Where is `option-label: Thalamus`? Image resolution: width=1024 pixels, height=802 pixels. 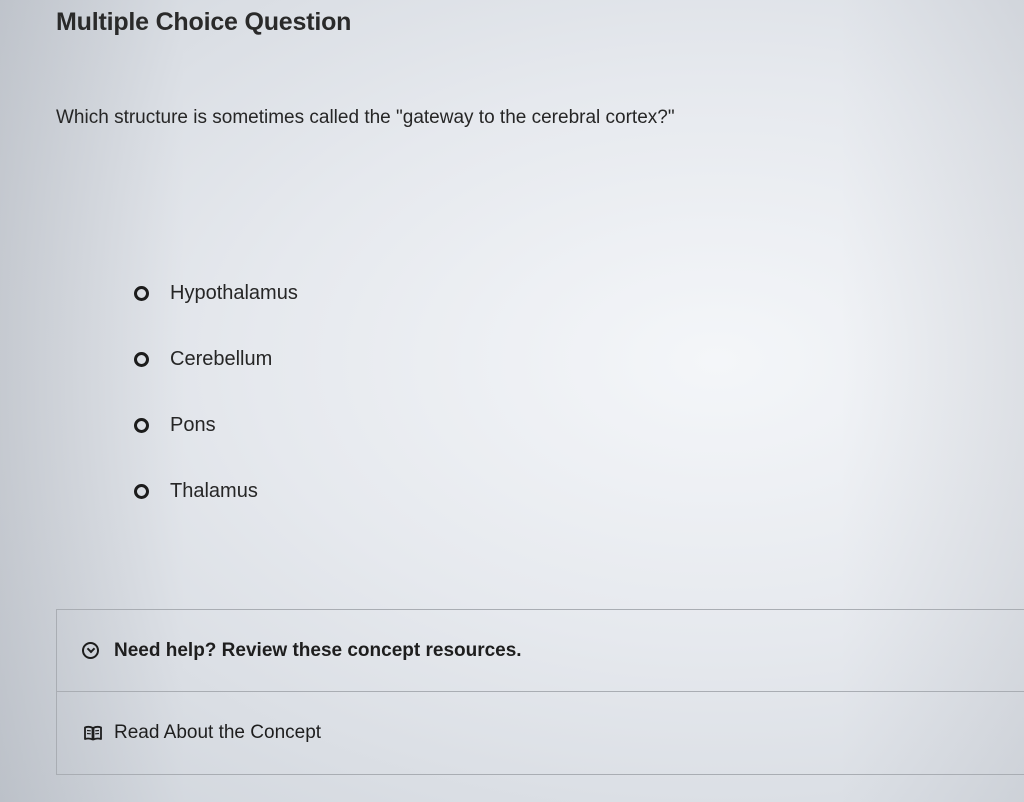
option-label: Thalamus is located at coordinates (214, 490).